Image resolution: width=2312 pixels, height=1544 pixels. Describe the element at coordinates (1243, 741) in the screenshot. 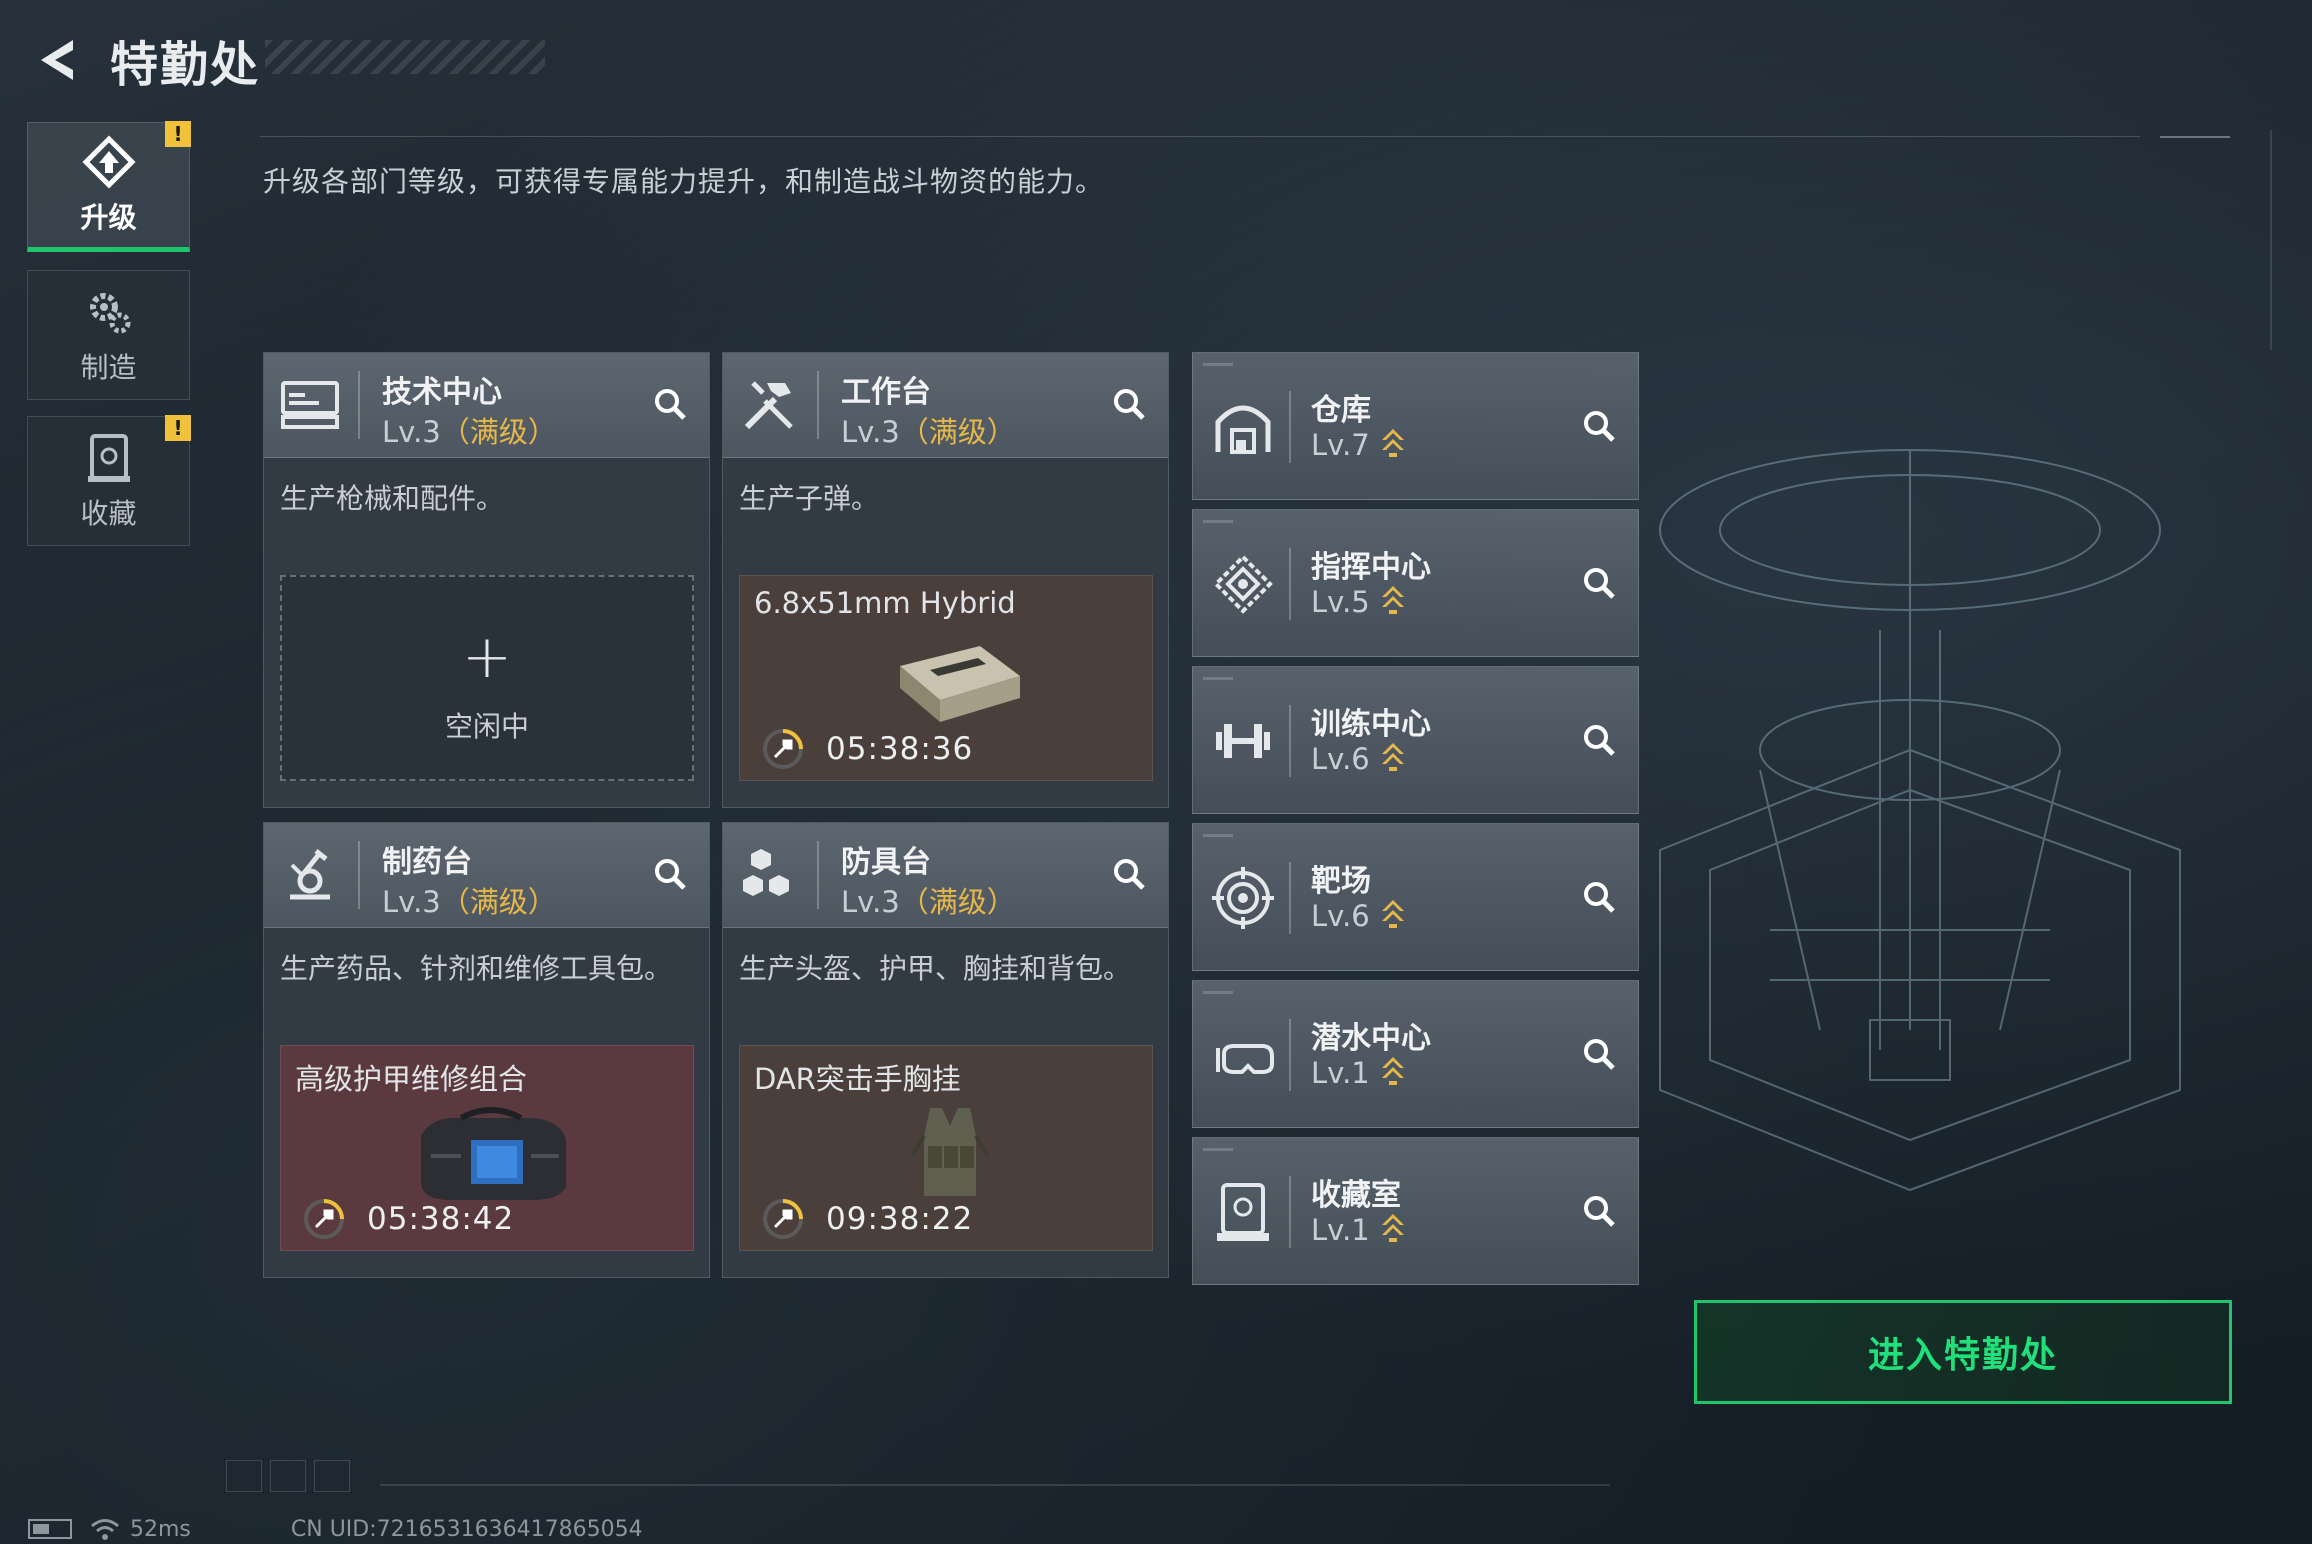

I see `dumbbell-icon` at that location.